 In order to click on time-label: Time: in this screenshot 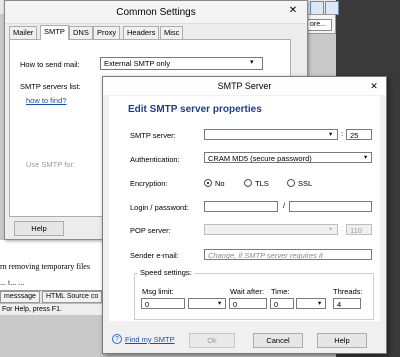, I will do `click(280, 291)`.